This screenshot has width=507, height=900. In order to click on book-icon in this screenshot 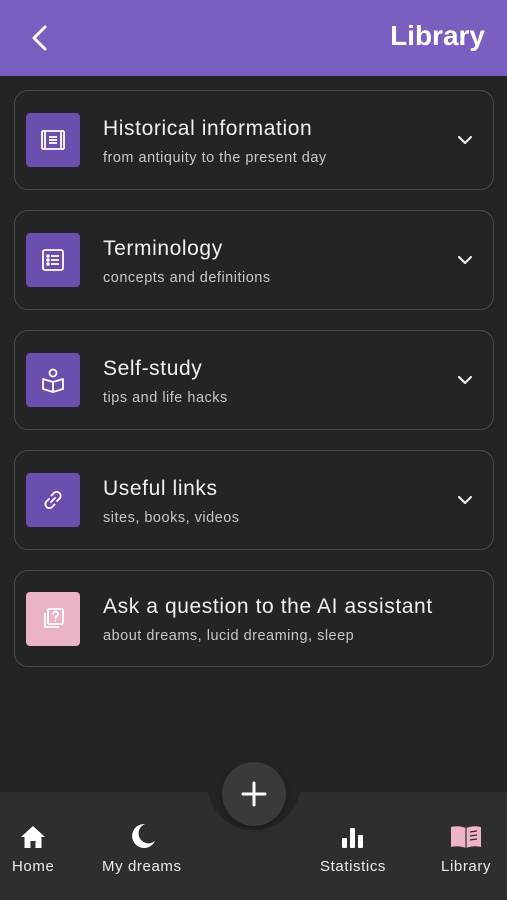, I will do `click(466, 837)`.